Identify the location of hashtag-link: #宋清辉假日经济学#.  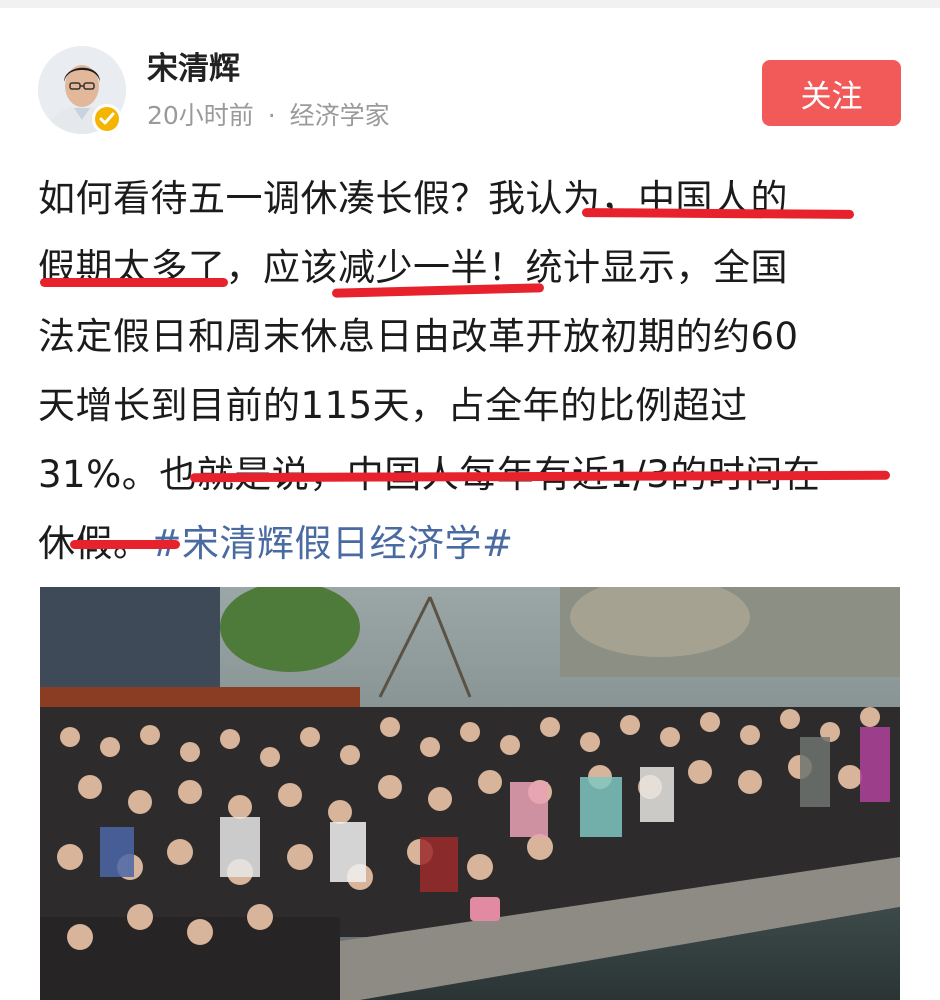
(332, 543).